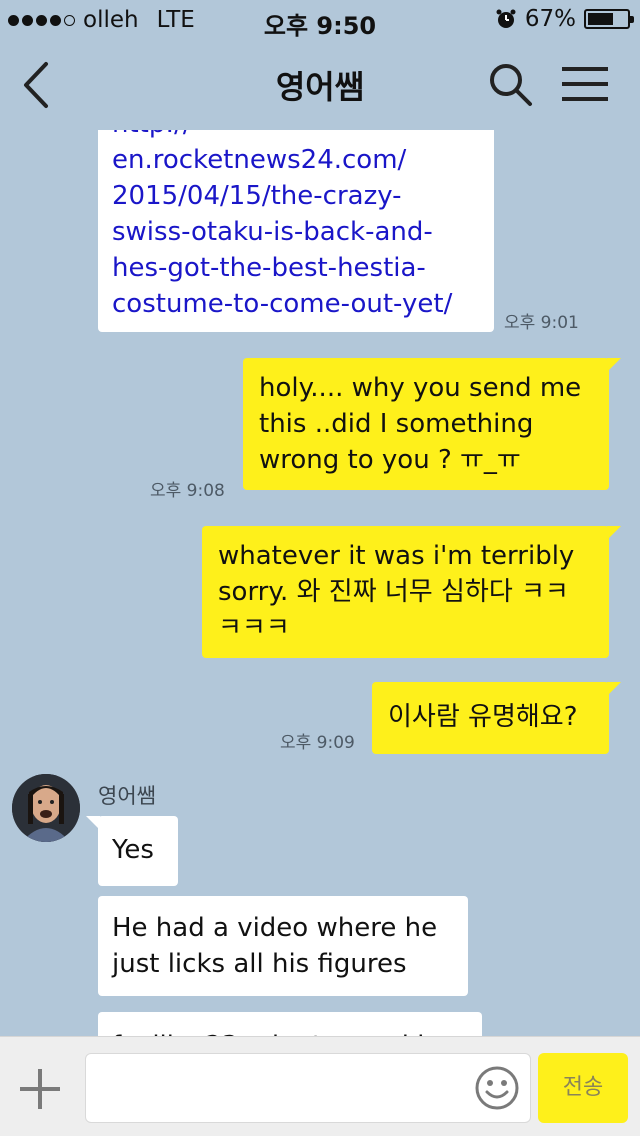 The height and width of the screenshot is (1136, 640). I want to click on sender-name: 영어쌤, so click(127, 796).